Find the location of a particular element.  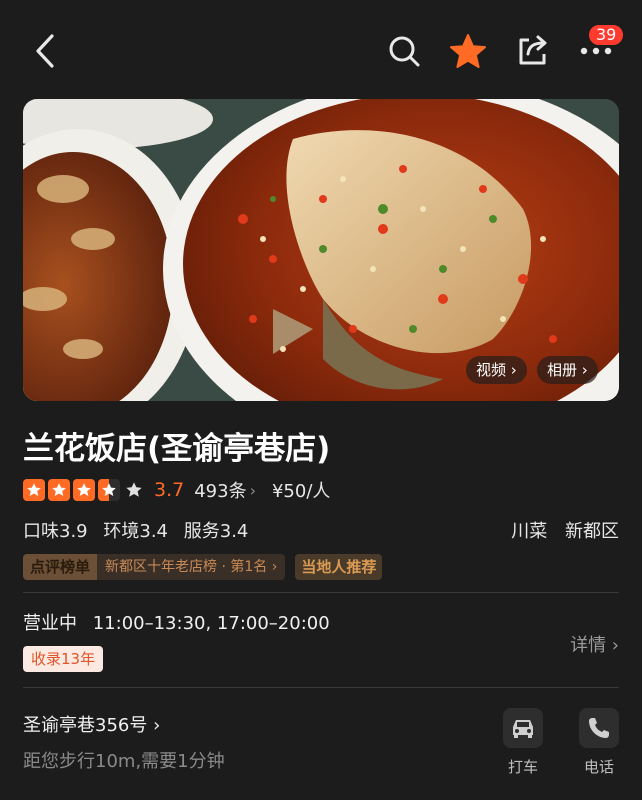

car-icon is located at coordinates (523, 729).